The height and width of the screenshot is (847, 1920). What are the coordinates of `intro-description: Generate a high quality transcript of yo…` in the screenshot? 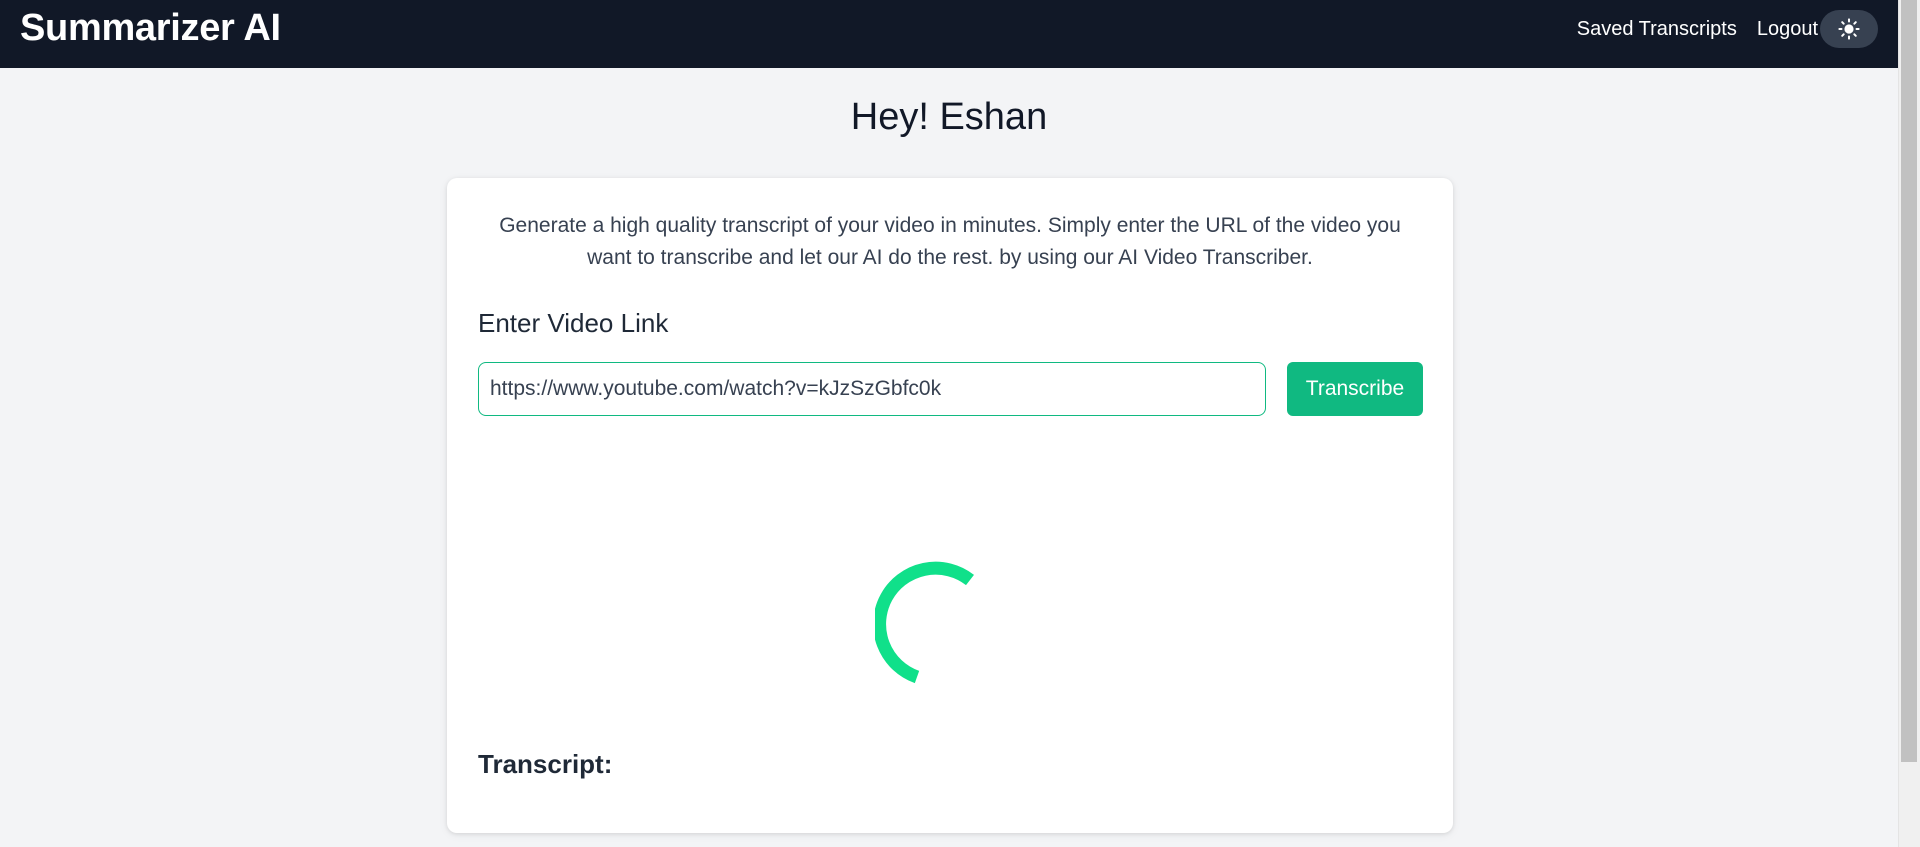 It's located at (950, 241).